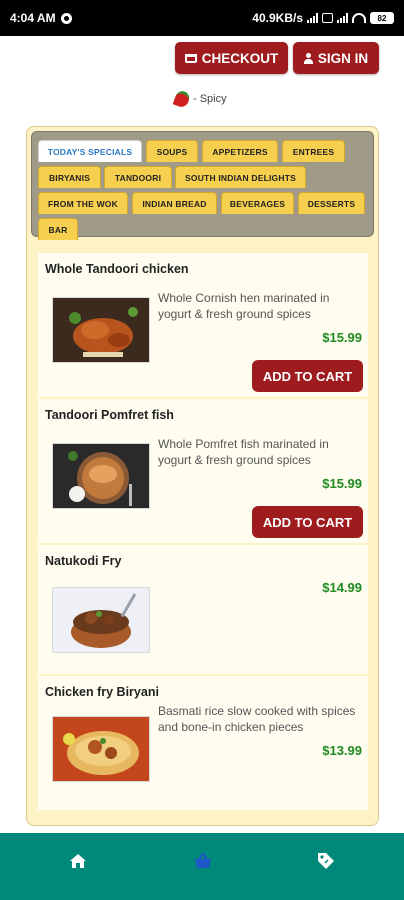 The width and height of the screenshot is (404, 900). Describe the element at coordinates (308, 58) in the screenshot. I see `user-icon` at that location.